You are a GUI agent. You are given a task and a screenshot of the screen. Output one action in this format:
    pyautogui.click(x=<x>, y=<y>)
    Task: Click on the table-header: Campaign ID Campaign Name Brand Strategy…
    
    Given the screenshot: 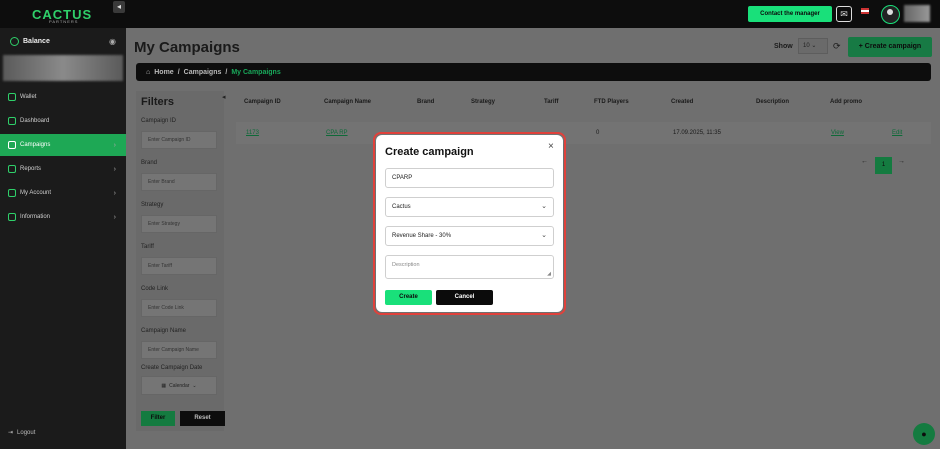 What is the action you would take?
    pyautogui.click(x=583, y=102)
    